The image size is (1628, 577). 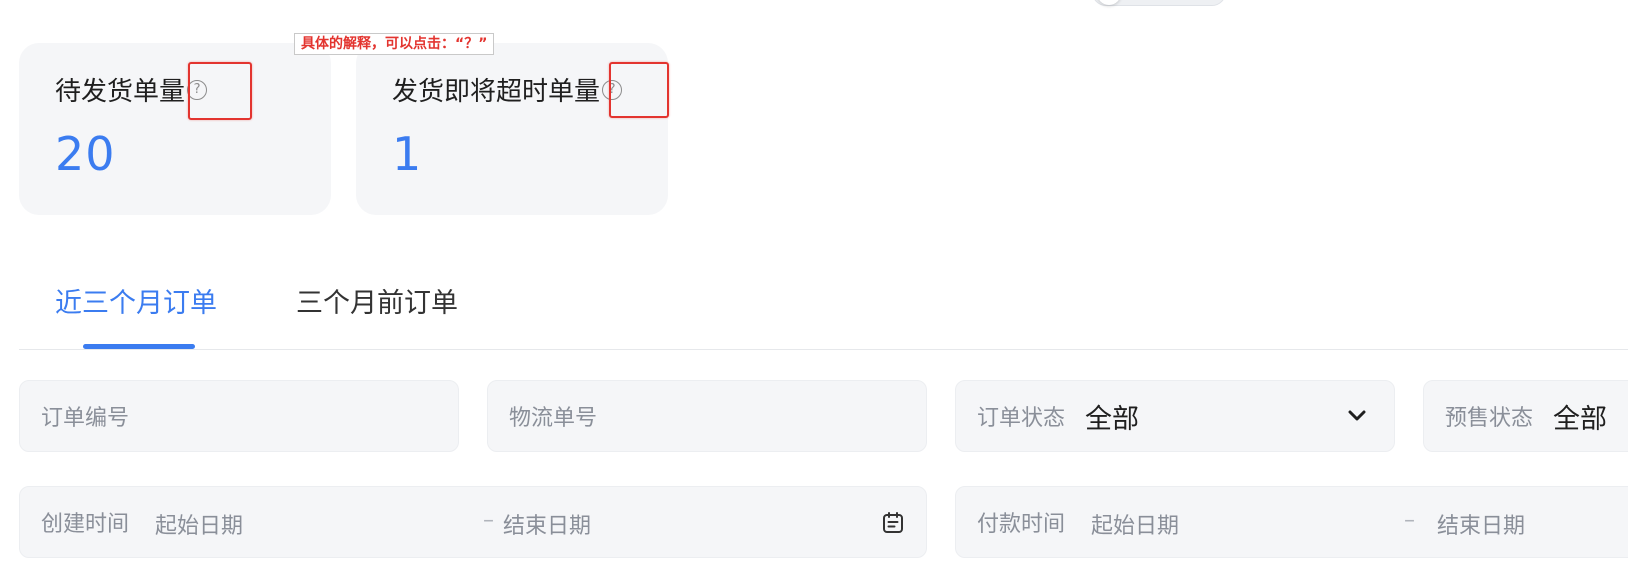 What do you see at coordinates (85, 418) in the screenshot?
I see `order-number-placeholder: 订单编号` at bounding box center [85, 418].